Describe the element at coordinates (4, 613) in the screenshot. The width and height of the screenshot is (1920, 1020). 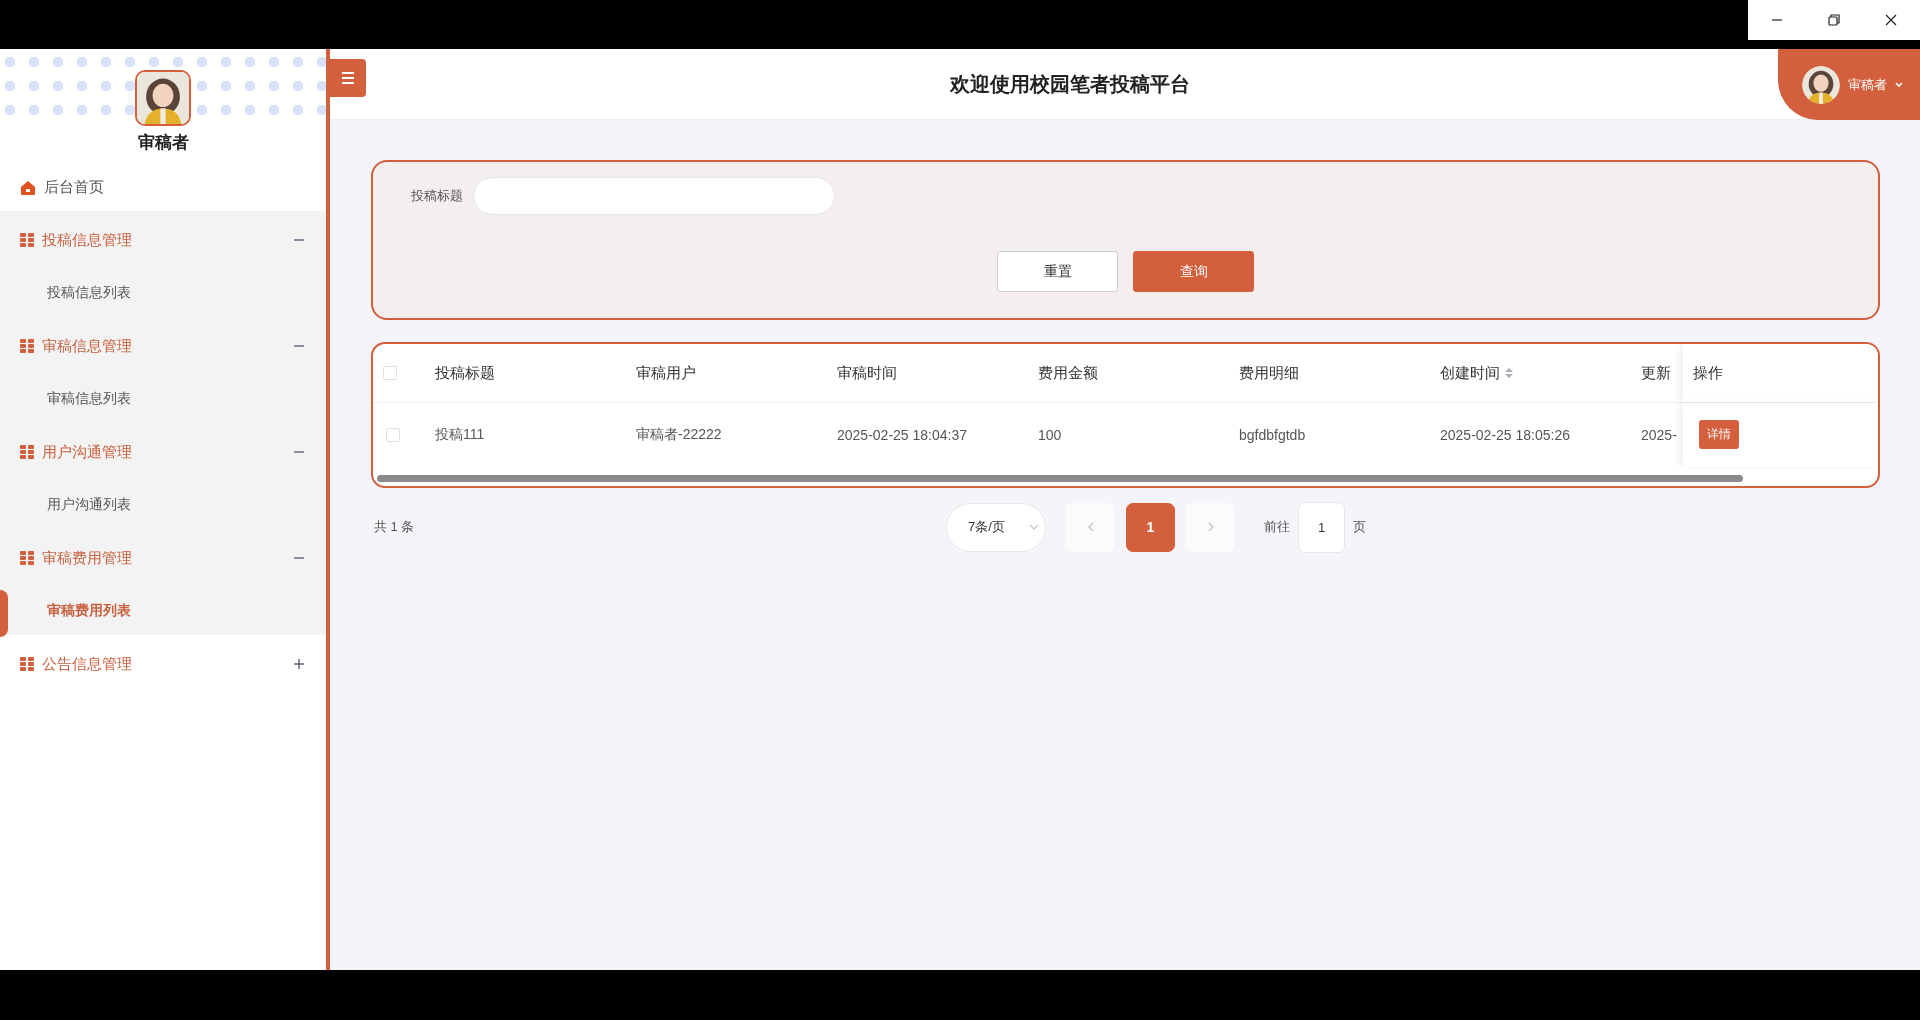
I see `active-indicator` at that location.